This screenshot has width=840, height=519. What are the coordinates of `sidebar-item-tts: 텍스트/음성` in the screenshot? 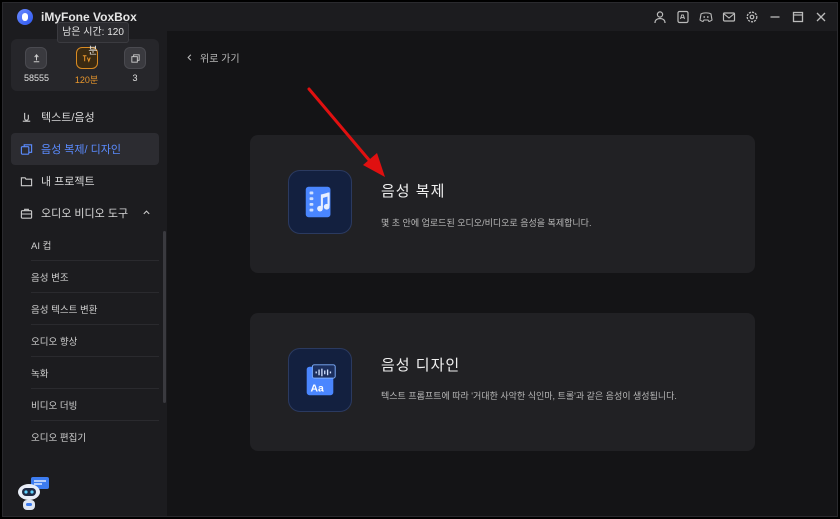 It's located at (85, 117).